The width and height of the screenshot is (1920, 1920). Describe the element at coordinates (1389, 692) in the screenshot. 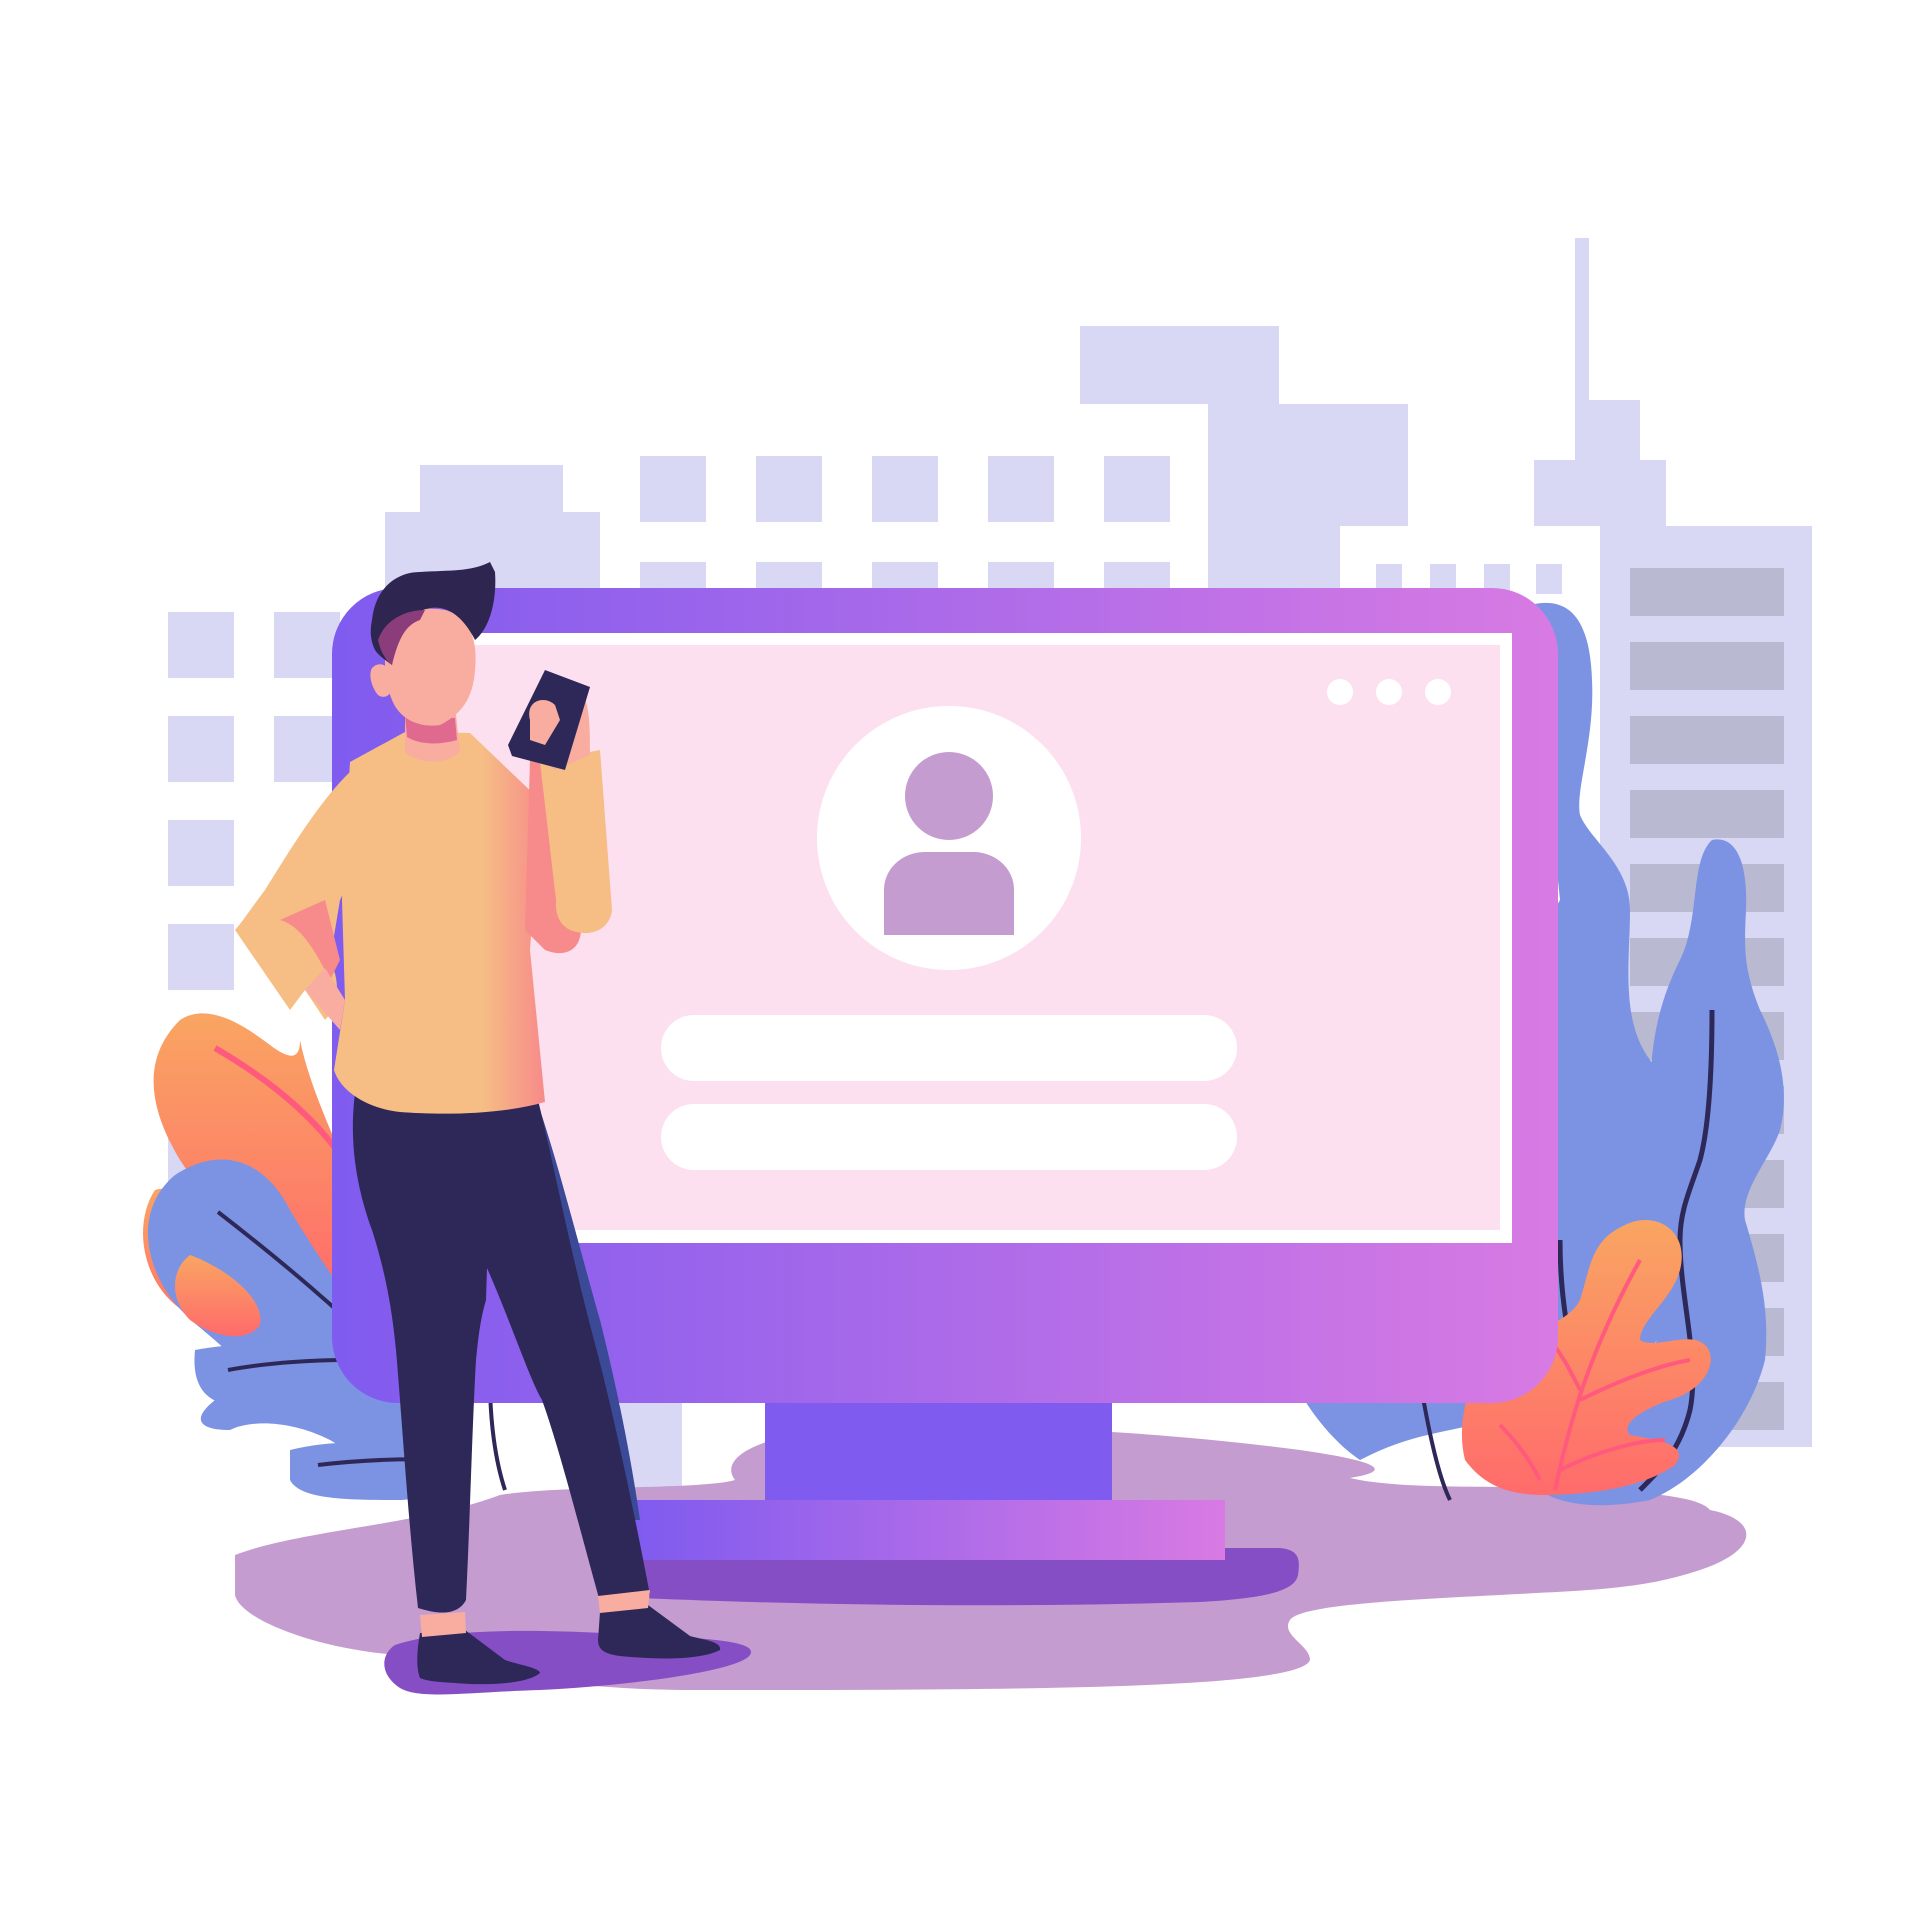

I see `window-dots-icon` at that location.